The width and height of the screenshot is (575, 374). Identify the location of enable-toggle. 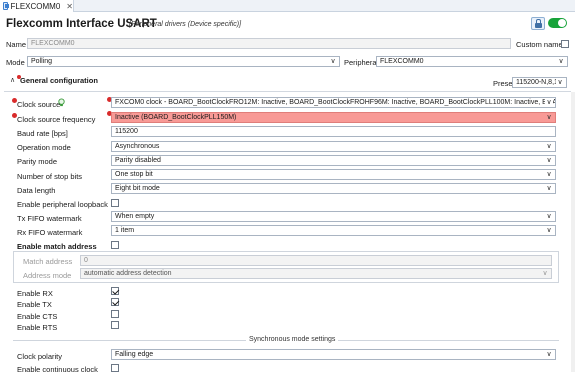
(557, 23).